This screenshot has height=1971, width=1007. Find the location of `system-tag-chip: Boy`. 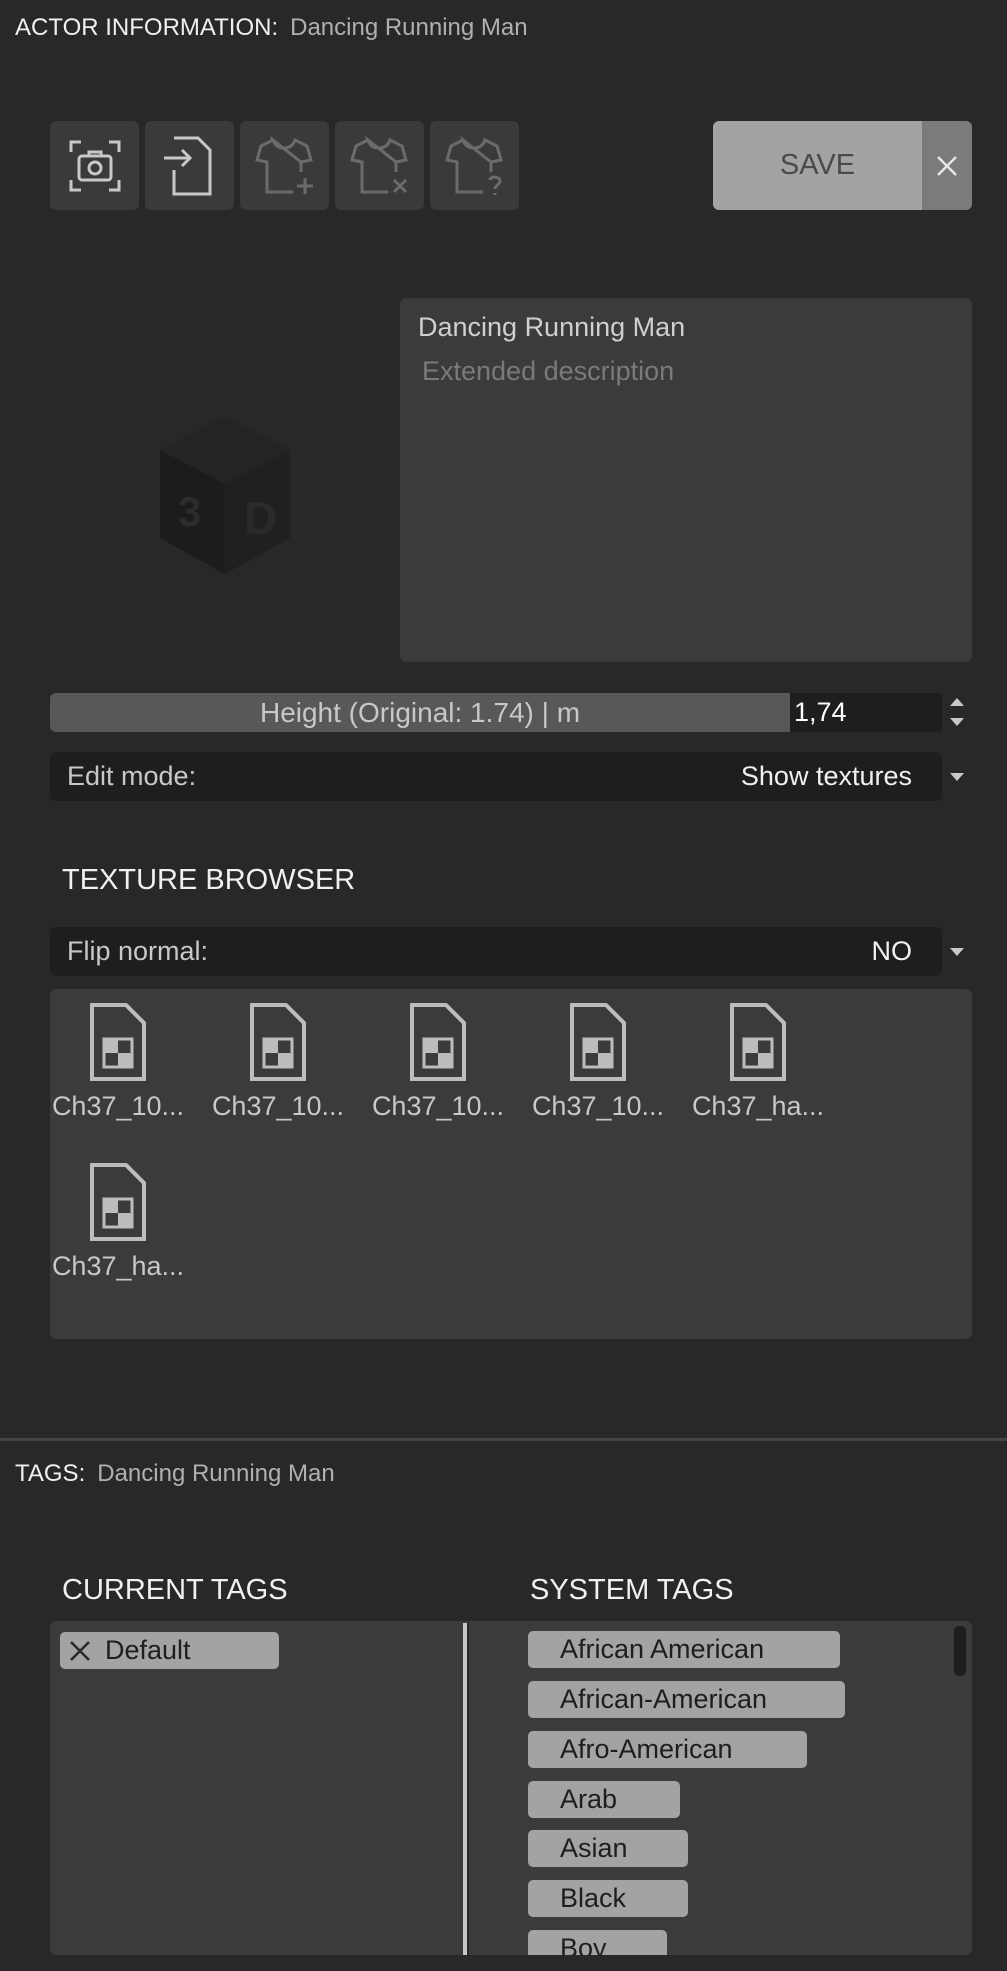

system-tag-chip: Boy is located at coordinates (597, 1942).